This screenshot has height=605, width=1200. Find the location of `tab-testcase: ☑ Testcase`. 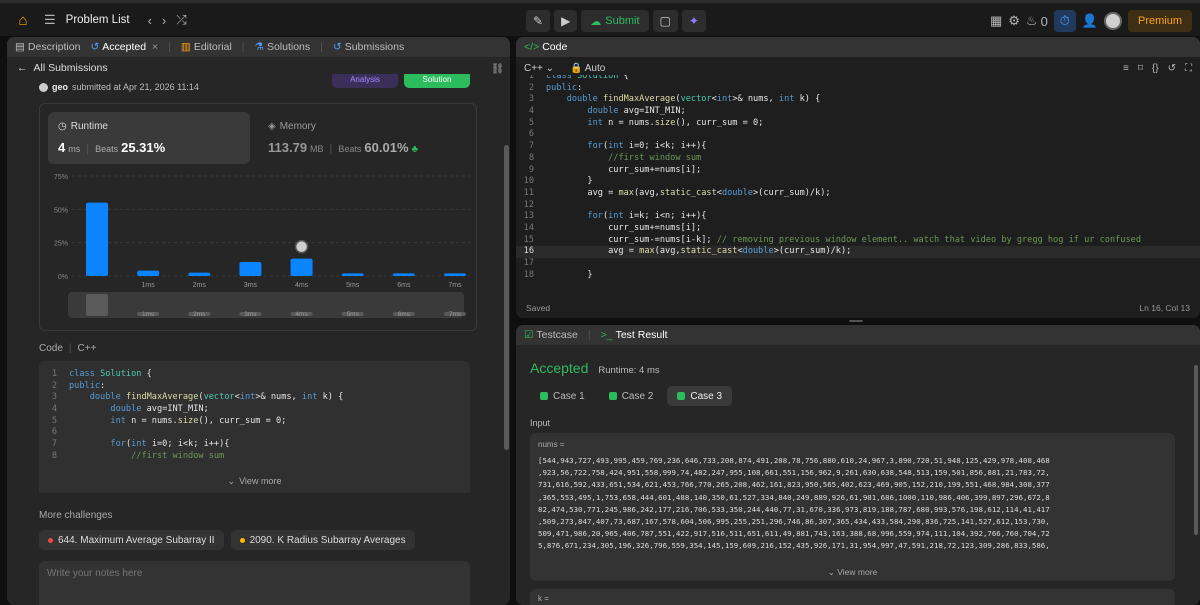

tab-testcase: ☑ Testcase is located at coordinates (551, 335).